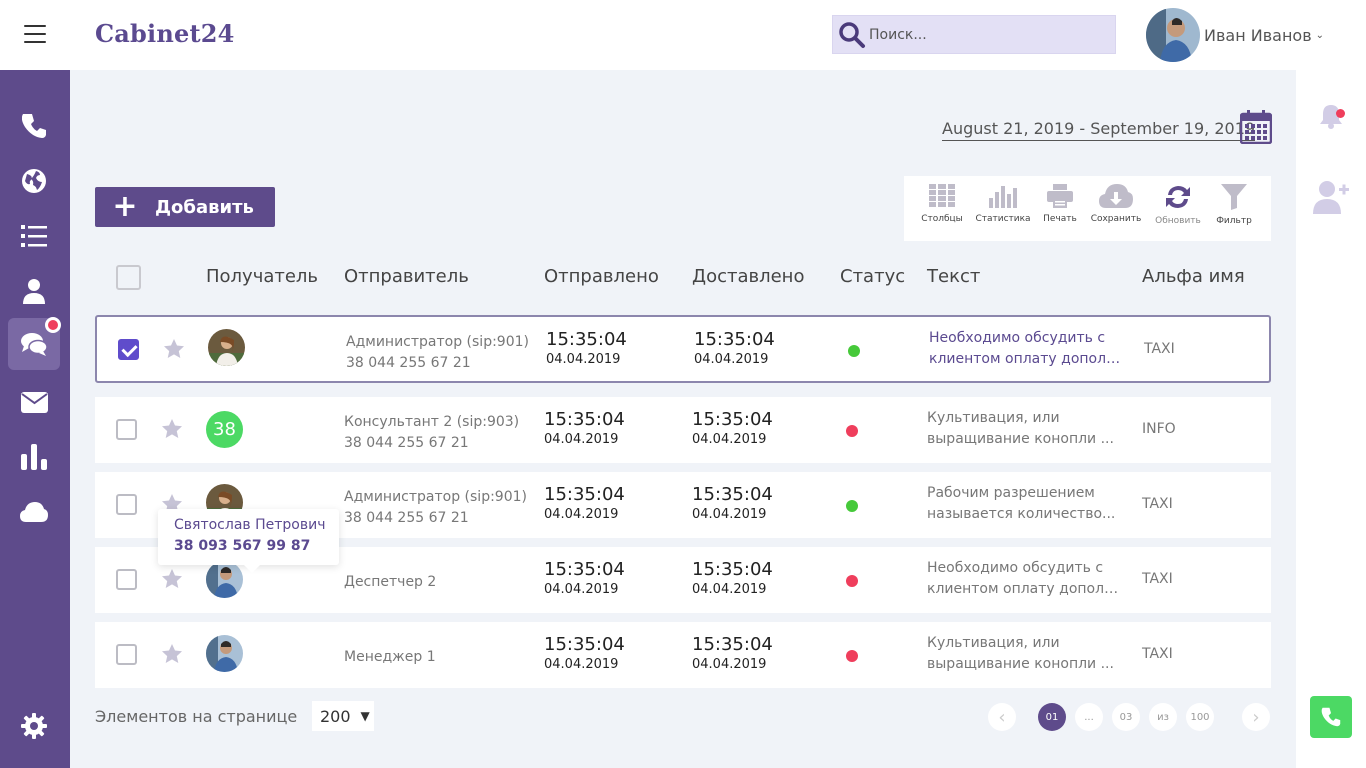 This screenshot has height=768, width=1366. I want to click on per-page-select: 200 ▼, so click(343, 716).